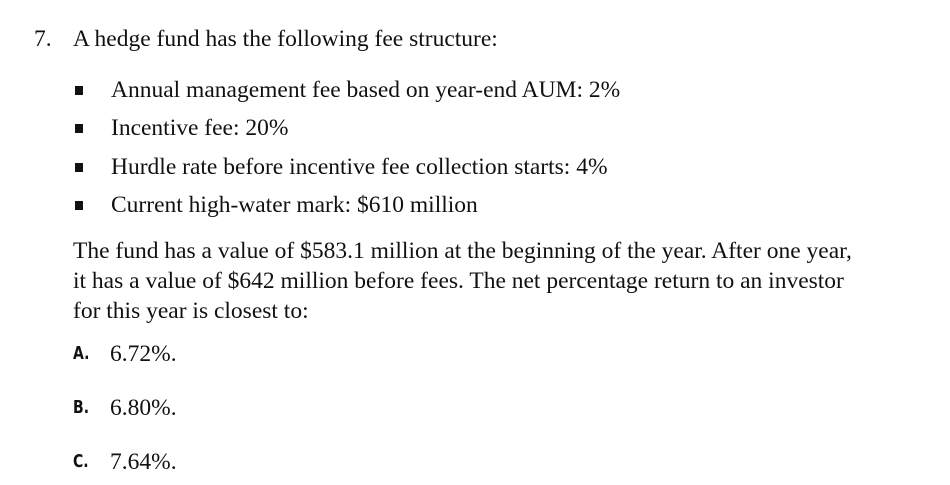 This screenshot has height=485, width=950. Describe the element at coordinates (191, 311) in the screenshot. I see `paragraph-line: for this year is closest to:` at that location.